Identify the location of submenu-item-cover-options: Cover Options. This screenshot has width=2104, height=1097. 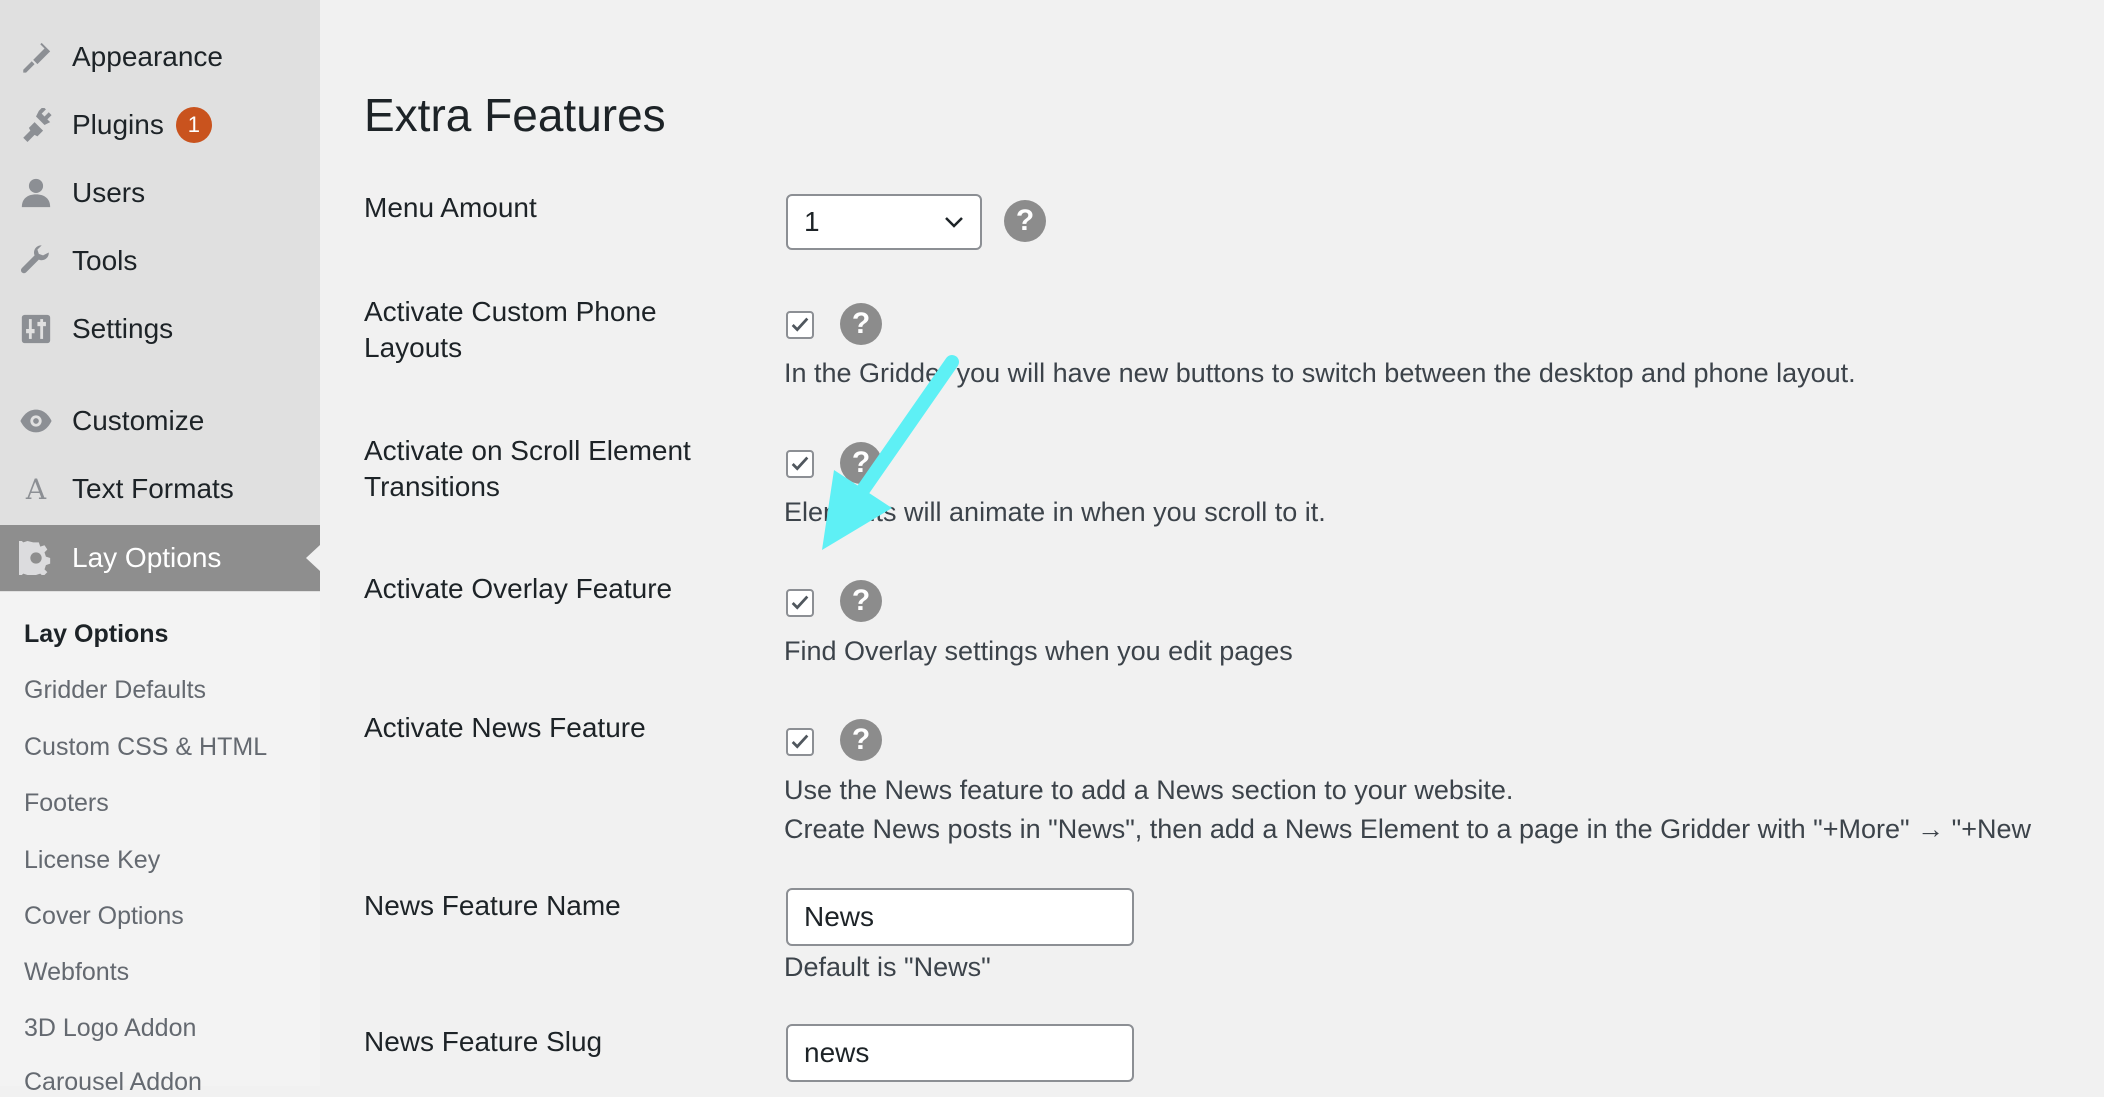
(104, 916).